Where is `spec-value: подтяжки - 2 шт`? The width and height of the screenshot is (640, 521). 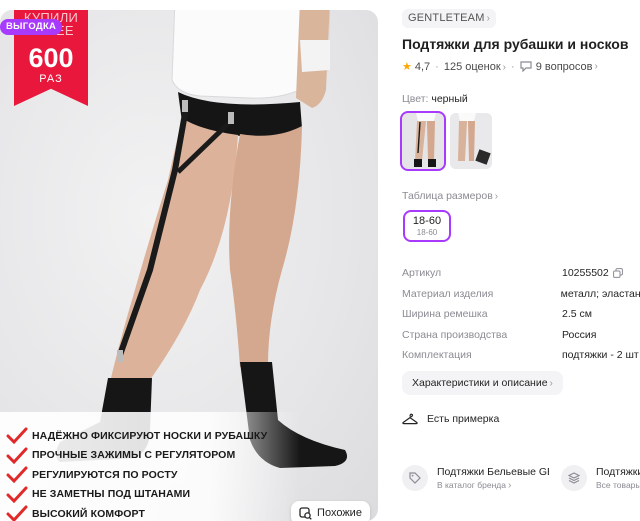 spec-value: подтяжки - 2 шт is located at coordinates (600, 355).